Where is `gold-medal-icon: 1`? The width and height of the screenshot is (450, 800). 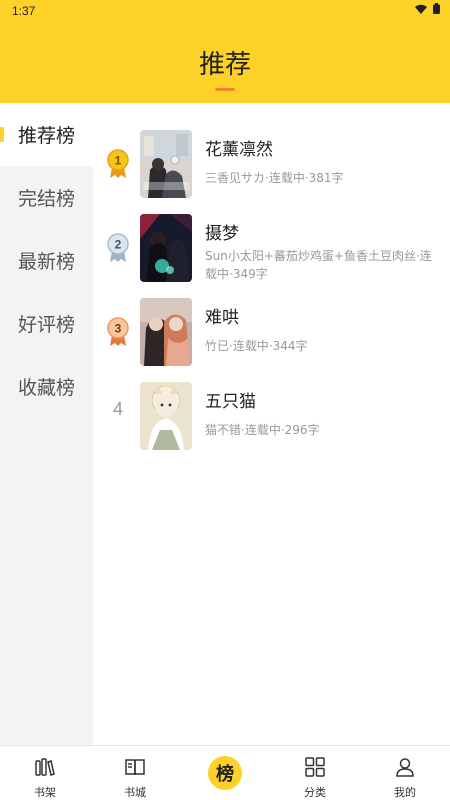
gold-medal-icon: 1 is located at coordinates (118, 163).